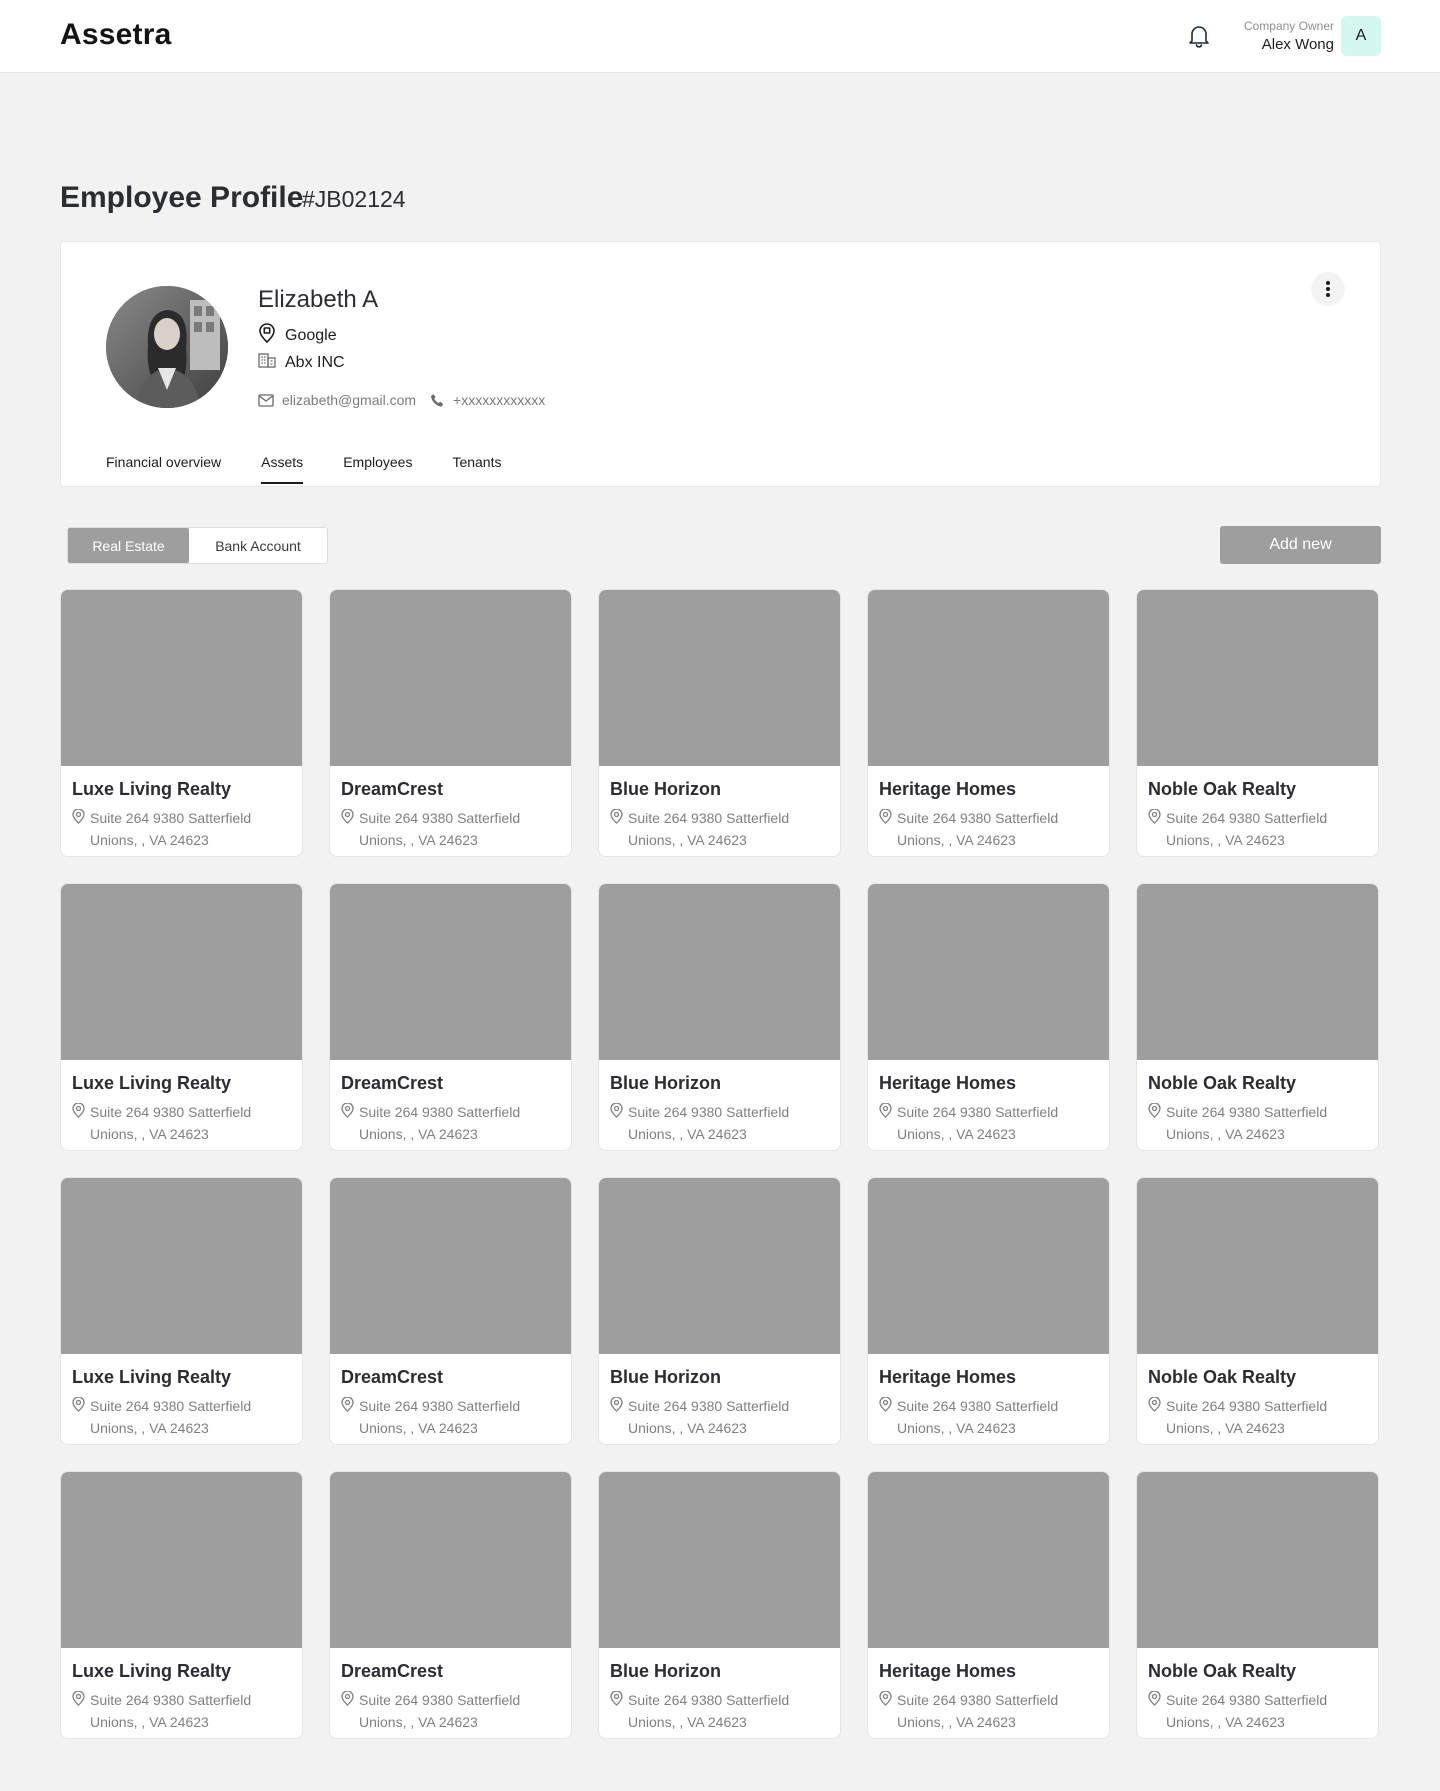  I want to click on bell-icon, so click(1199, 36).